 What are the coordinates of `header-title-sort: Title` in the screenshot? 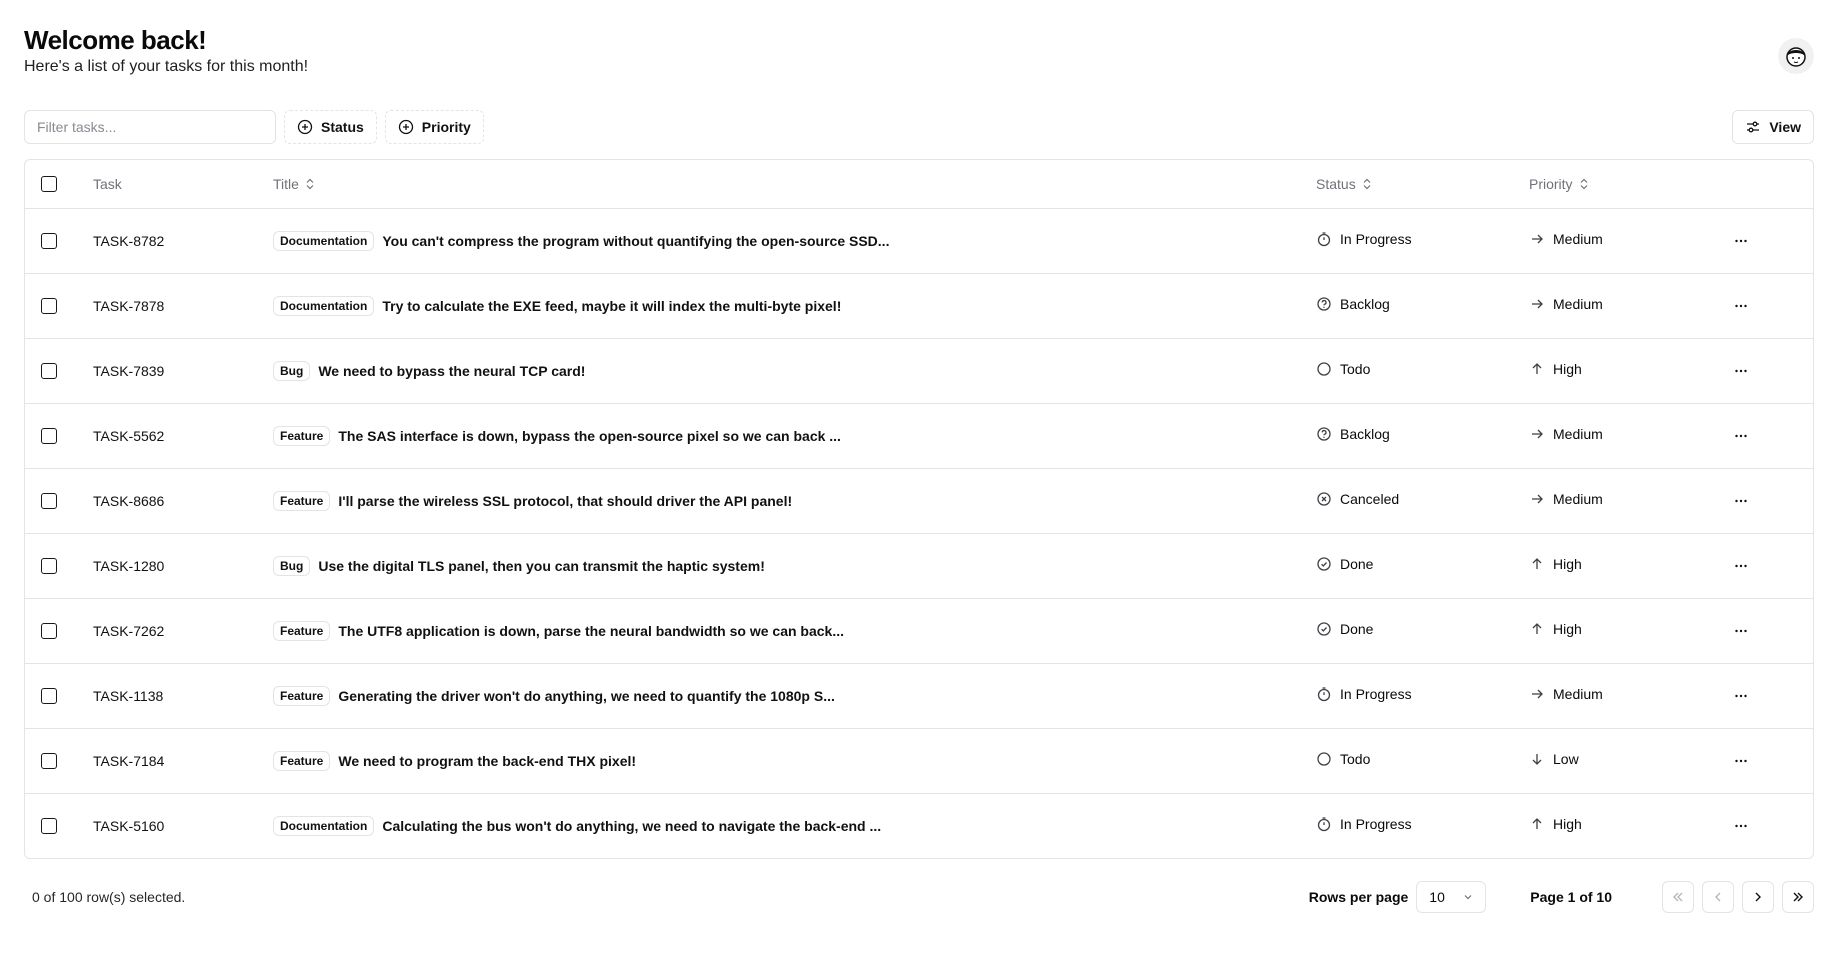 It's located at (294, 184).